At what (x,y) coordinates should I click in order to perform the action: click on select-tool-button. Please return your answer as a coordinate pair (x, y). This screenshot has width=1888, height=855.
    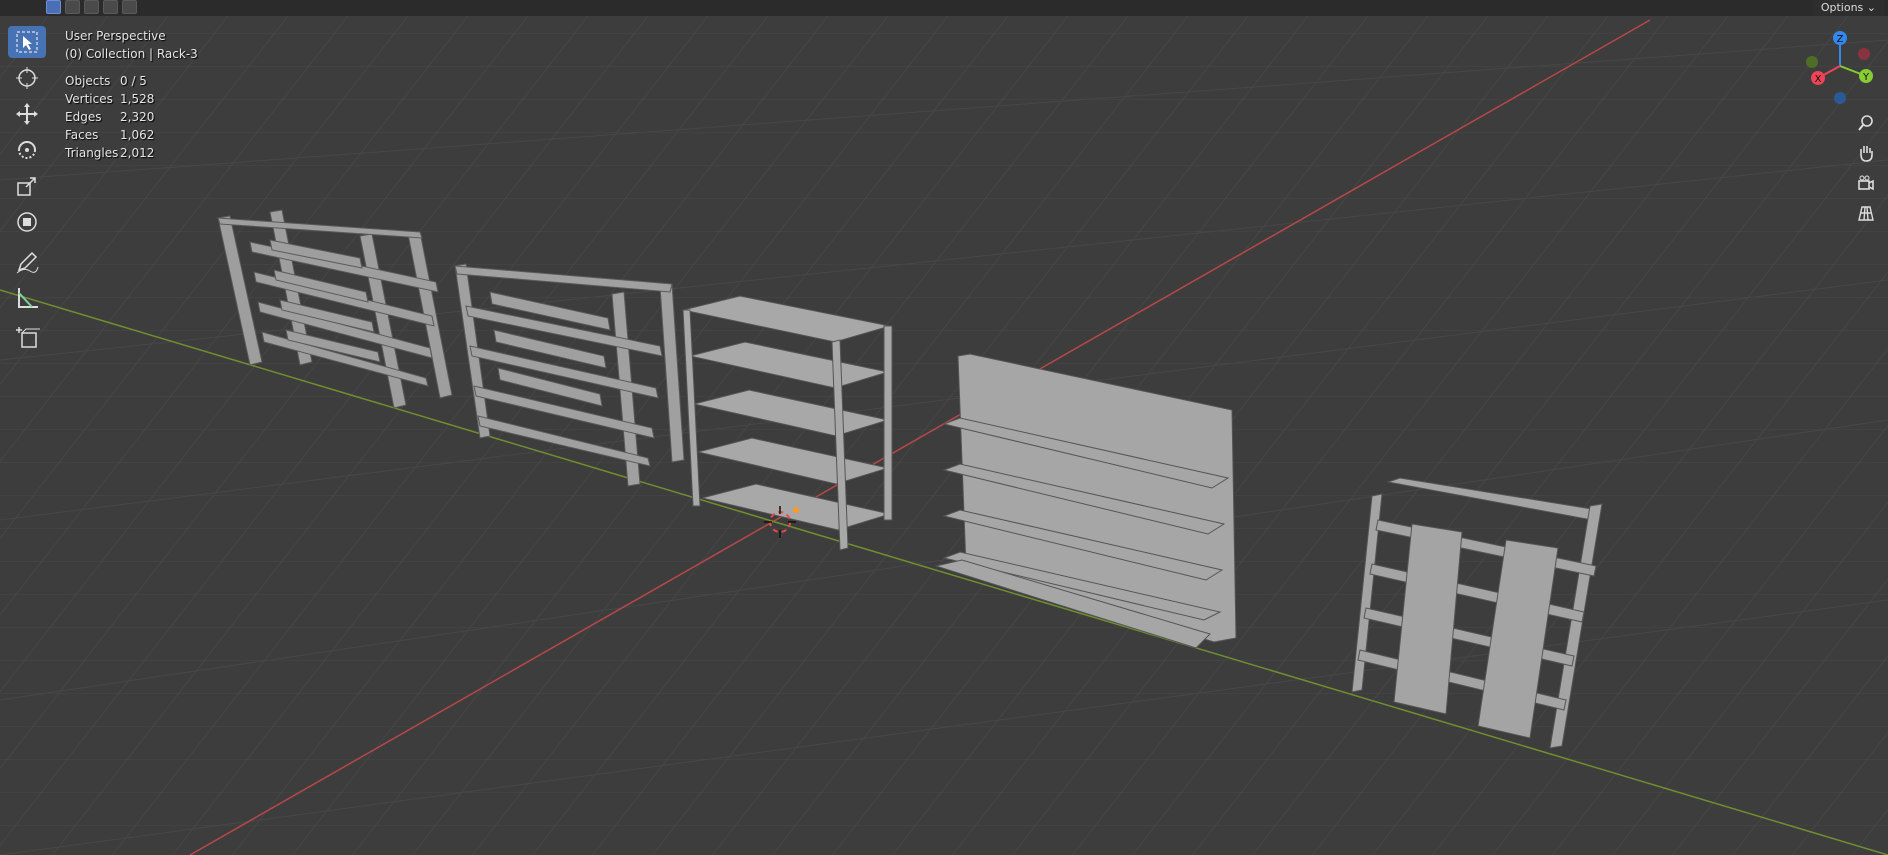
    Looking at the image, I should click on (27, 42).